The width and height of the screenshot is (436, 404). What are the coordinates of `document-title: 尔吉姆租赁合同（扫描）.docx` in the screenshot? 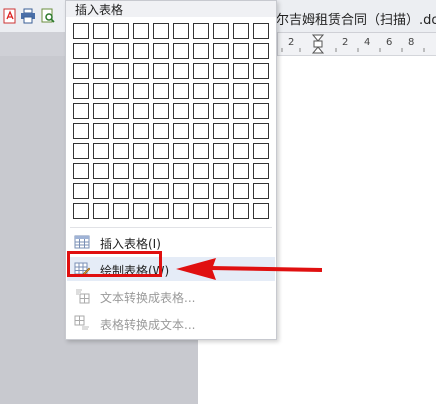 It's located at (356, 18).